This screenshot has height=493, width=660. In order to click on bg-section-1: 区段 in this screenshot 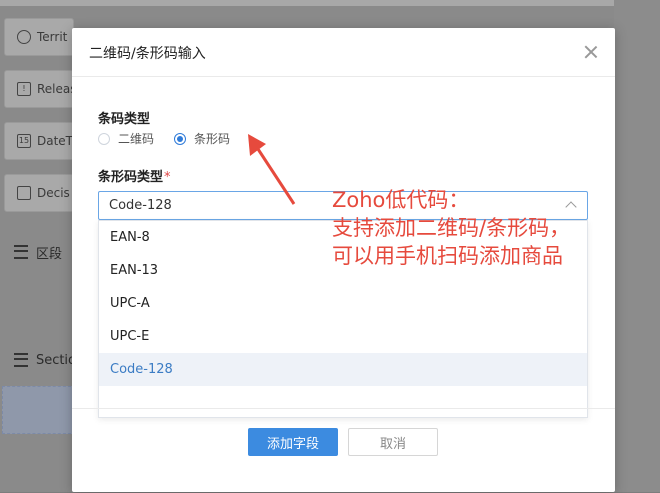, I will do `click(38, 252)`.